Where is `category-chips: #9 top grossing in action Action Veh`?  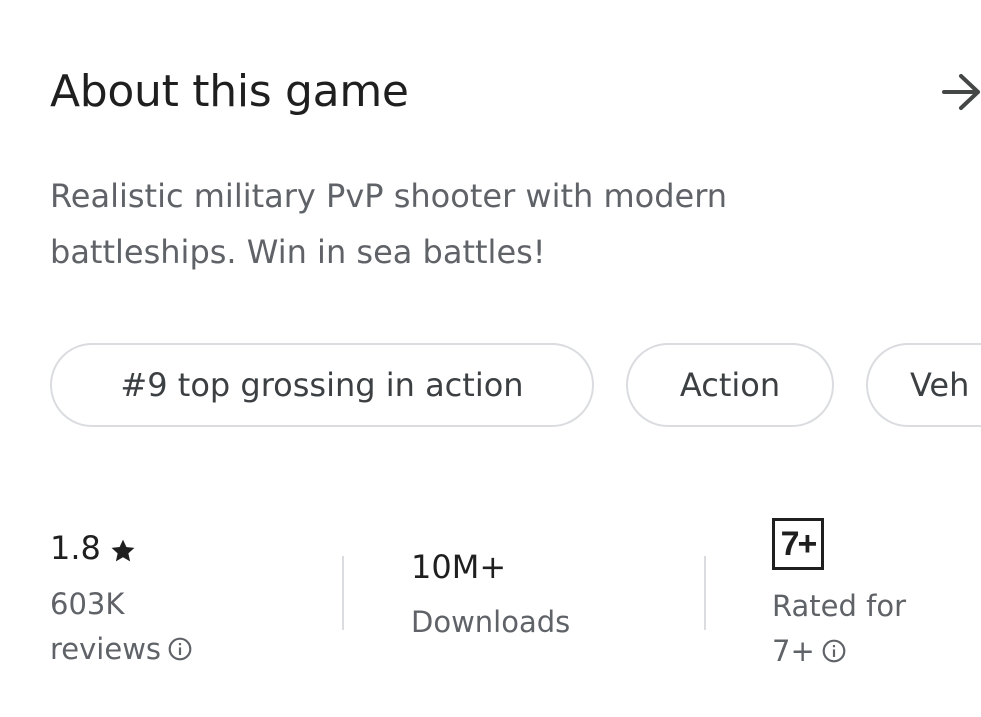 category-chips: #9 top grossing in action Action Veh is located at coordinates (515, 386).